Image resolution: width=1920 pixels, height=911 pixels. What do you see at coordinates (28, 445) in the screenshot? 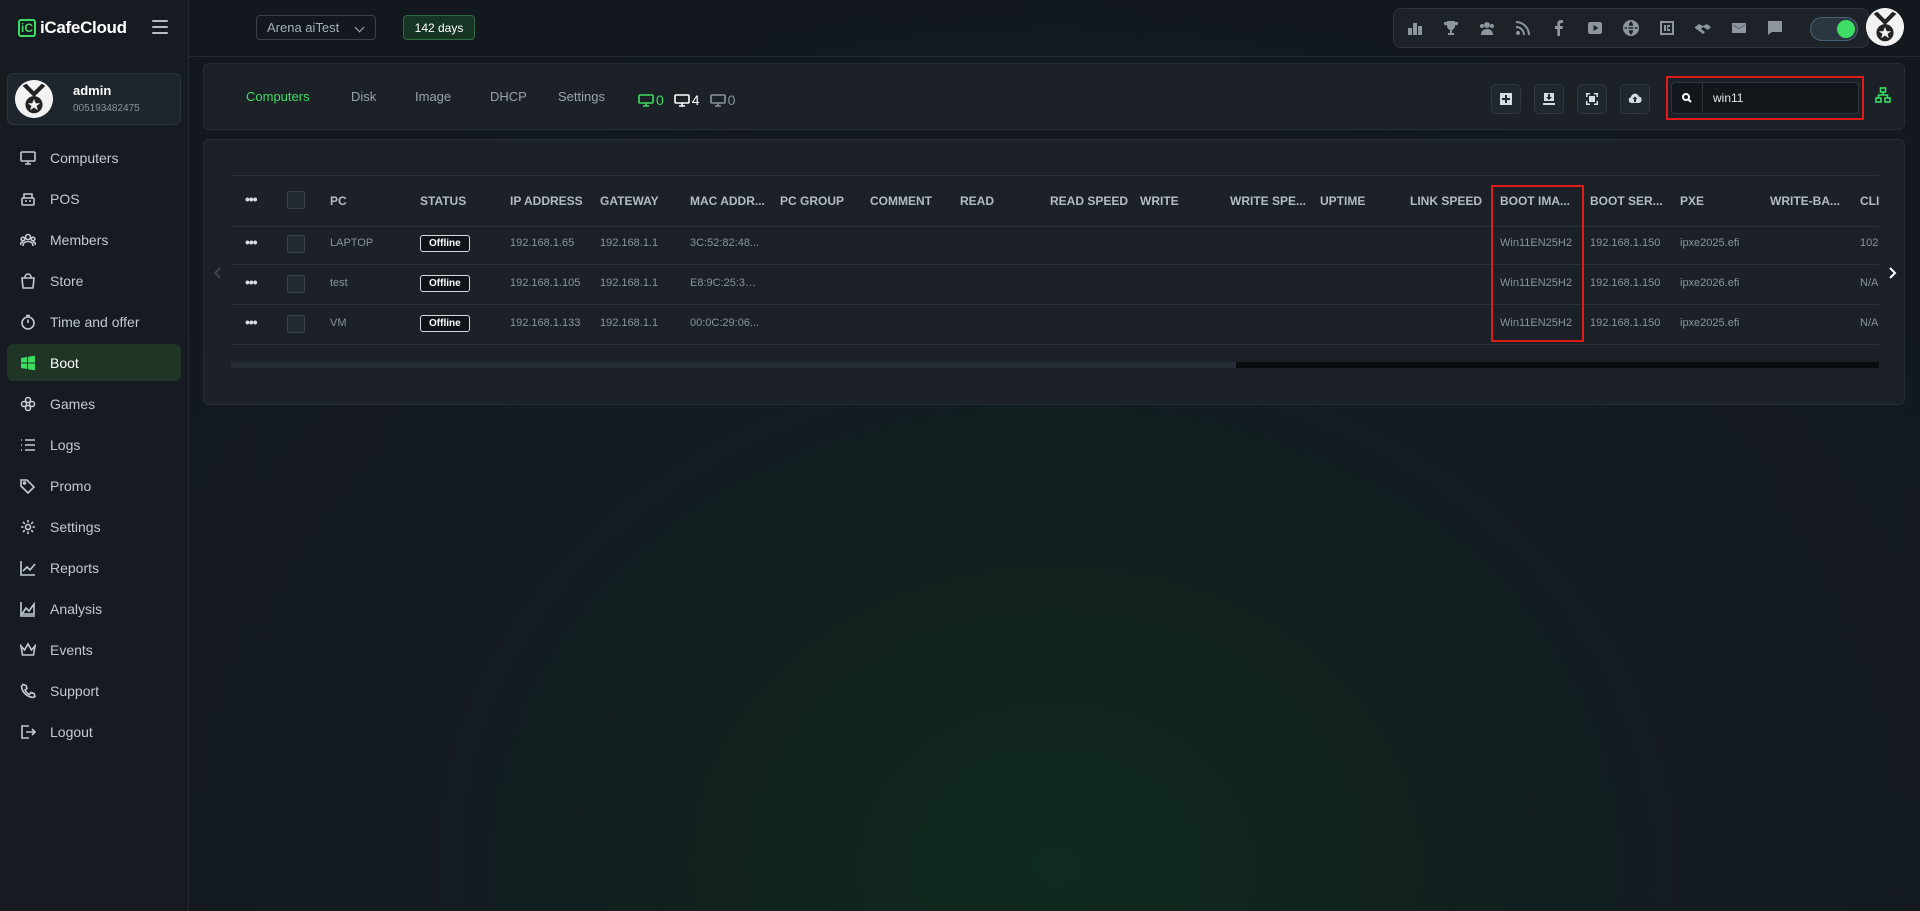
I see `list-icon` at bounding box center [28, 445].